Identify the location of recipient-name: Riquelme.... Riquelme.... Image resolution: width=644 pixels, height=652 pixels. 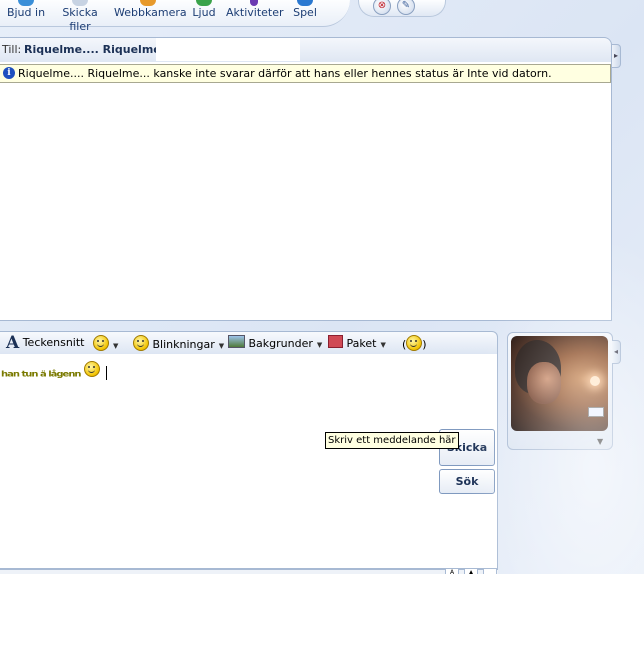
(98, 49).